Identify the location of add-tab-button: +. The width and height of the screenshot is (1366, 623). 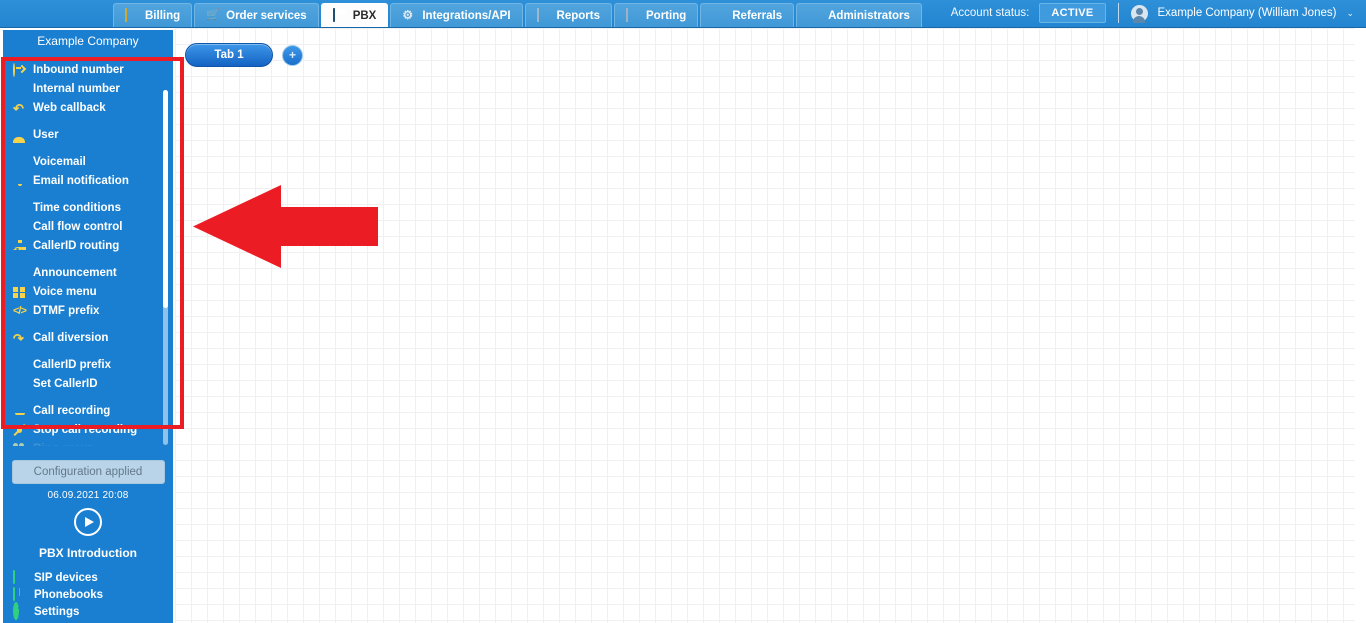
(292, 55).